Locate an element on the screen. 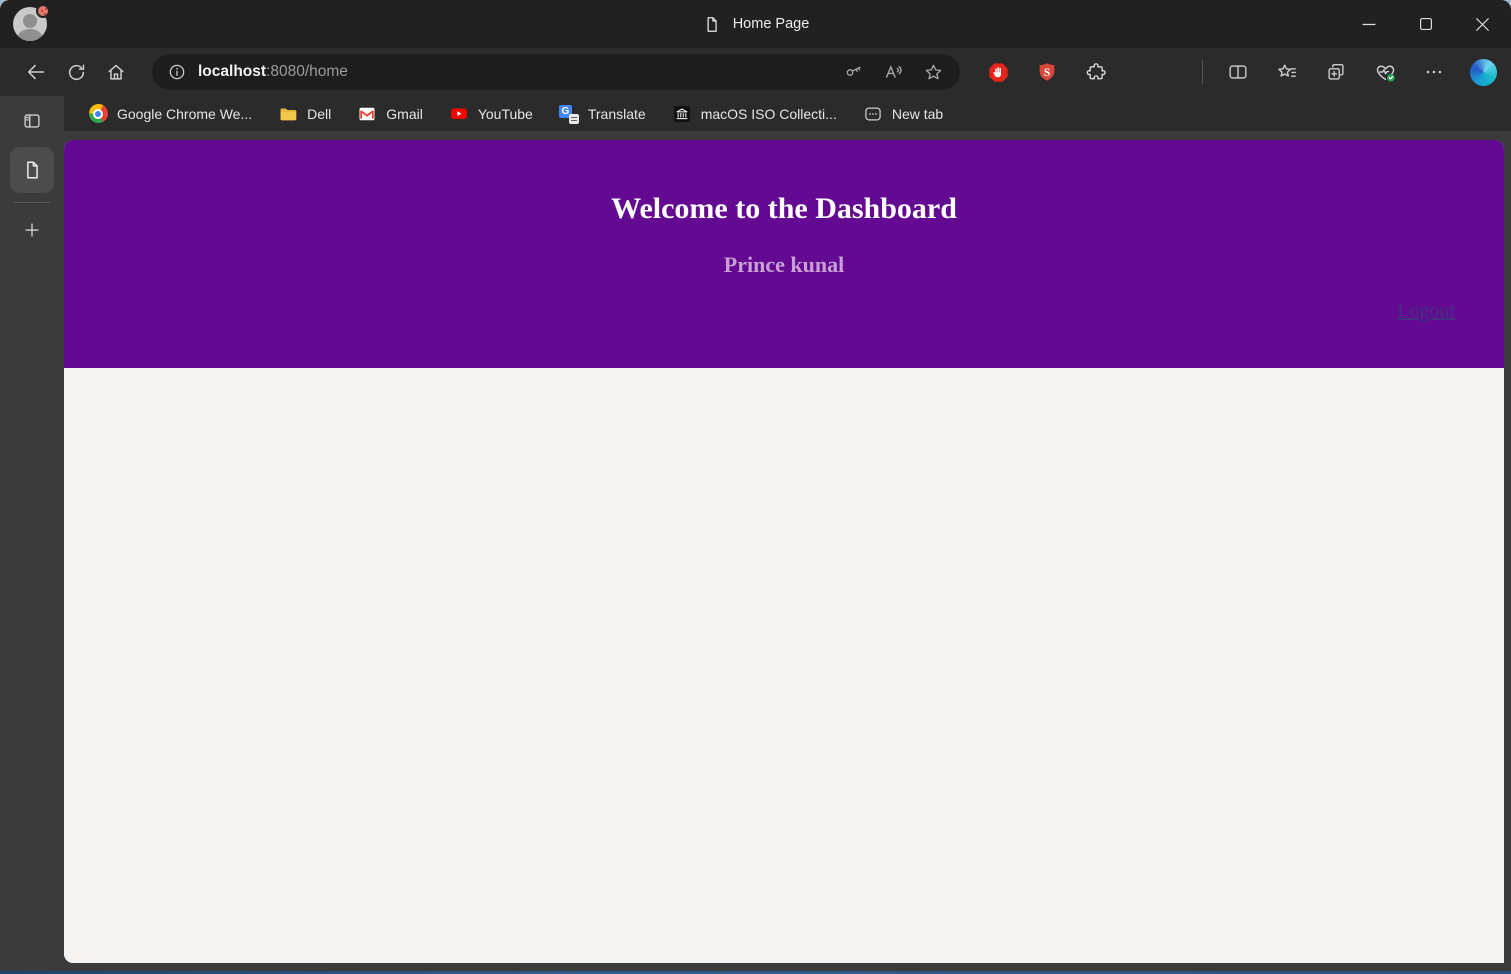 Image resolution: width=1511 pixels, height=974 pixels. title-bar: Home Page is located at coordinates (755, 24).